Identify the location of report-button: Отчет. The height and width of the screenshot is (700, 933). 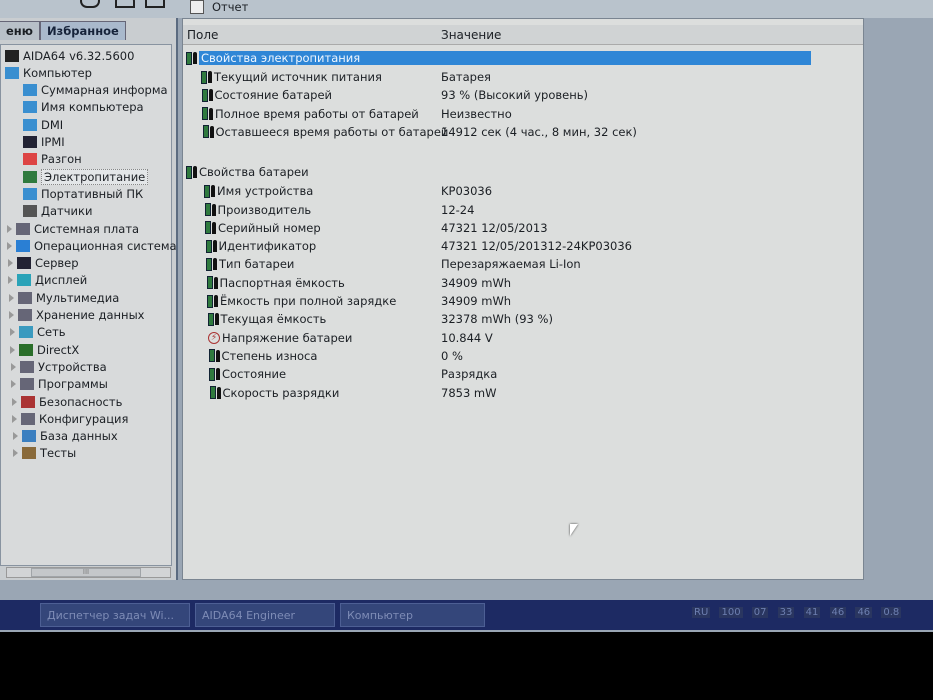
(219, 7).